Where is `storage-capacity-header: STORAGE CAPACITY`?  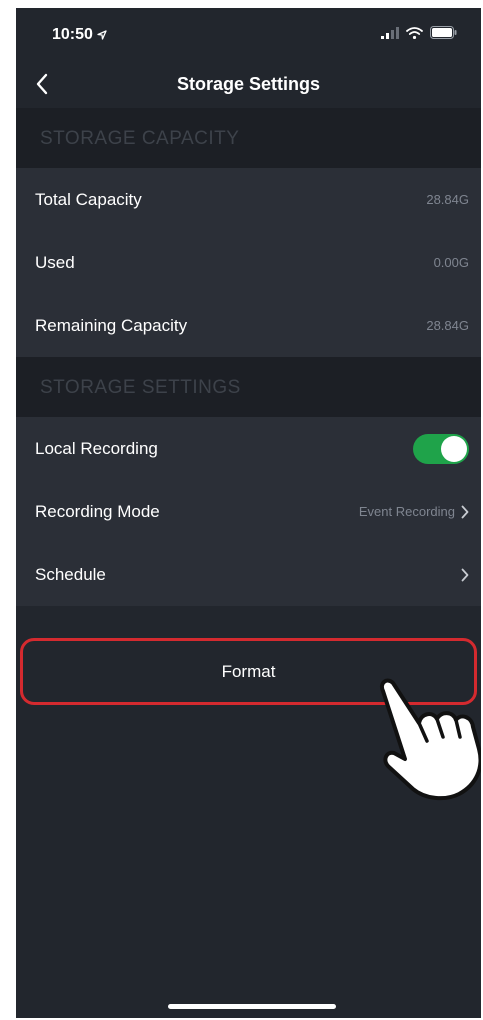
storage-capacity-header: STORAGE CAPACITY is located at coordinates (248, 138).